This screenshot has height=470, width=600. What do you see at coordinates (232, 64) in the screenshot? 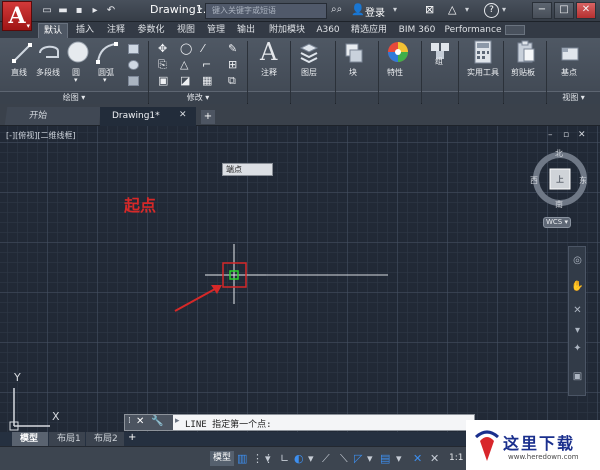
I see `explode-icon: ⊞` at bounding box center [232, 64].